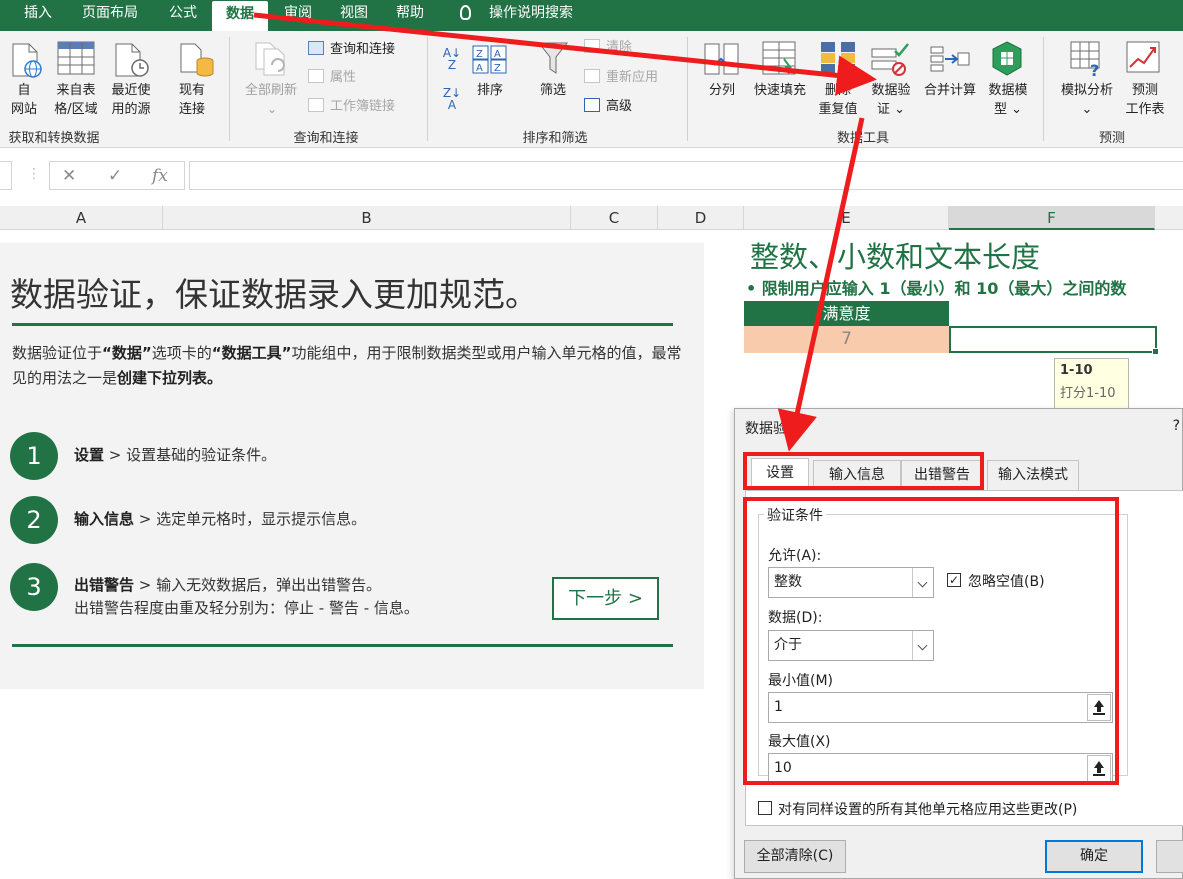  I want to click on step-1-title: 设置, so click(89, 455).